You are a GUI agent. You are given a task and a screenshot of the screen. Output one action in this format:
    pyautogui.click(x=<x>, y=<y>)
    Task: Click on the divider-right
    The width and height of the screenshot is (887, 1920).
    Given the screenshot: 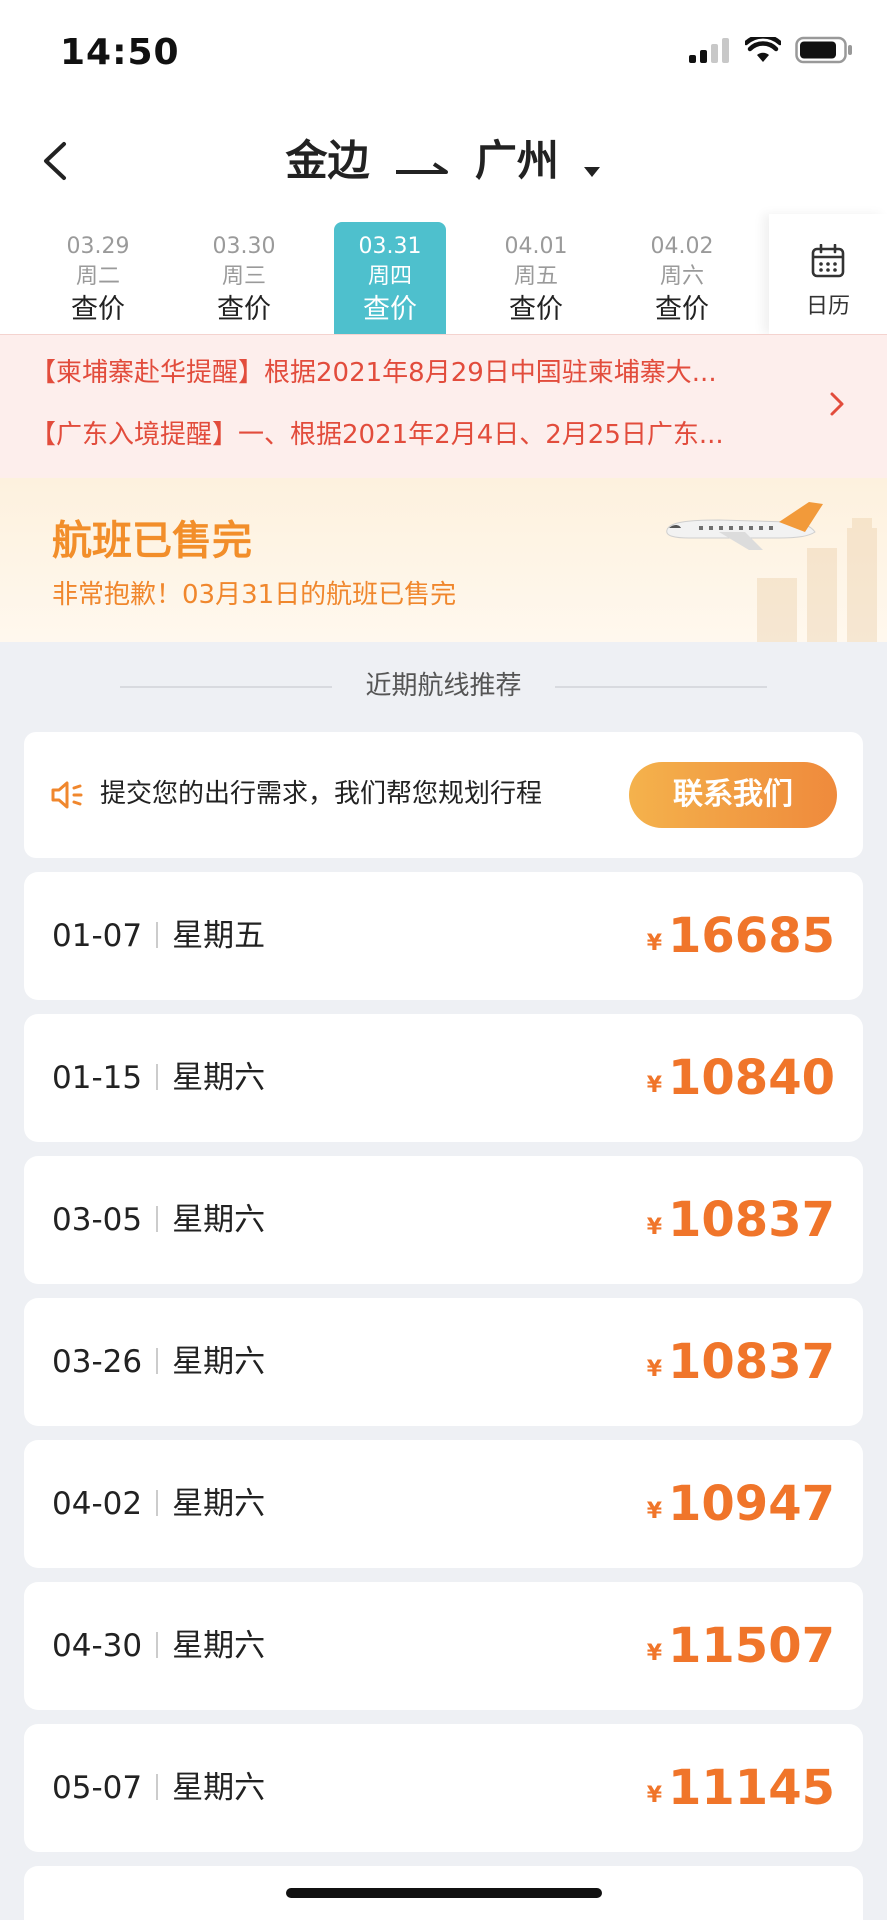 What is the action you would take?
    pyautogui.click(x=661, y=687)
    